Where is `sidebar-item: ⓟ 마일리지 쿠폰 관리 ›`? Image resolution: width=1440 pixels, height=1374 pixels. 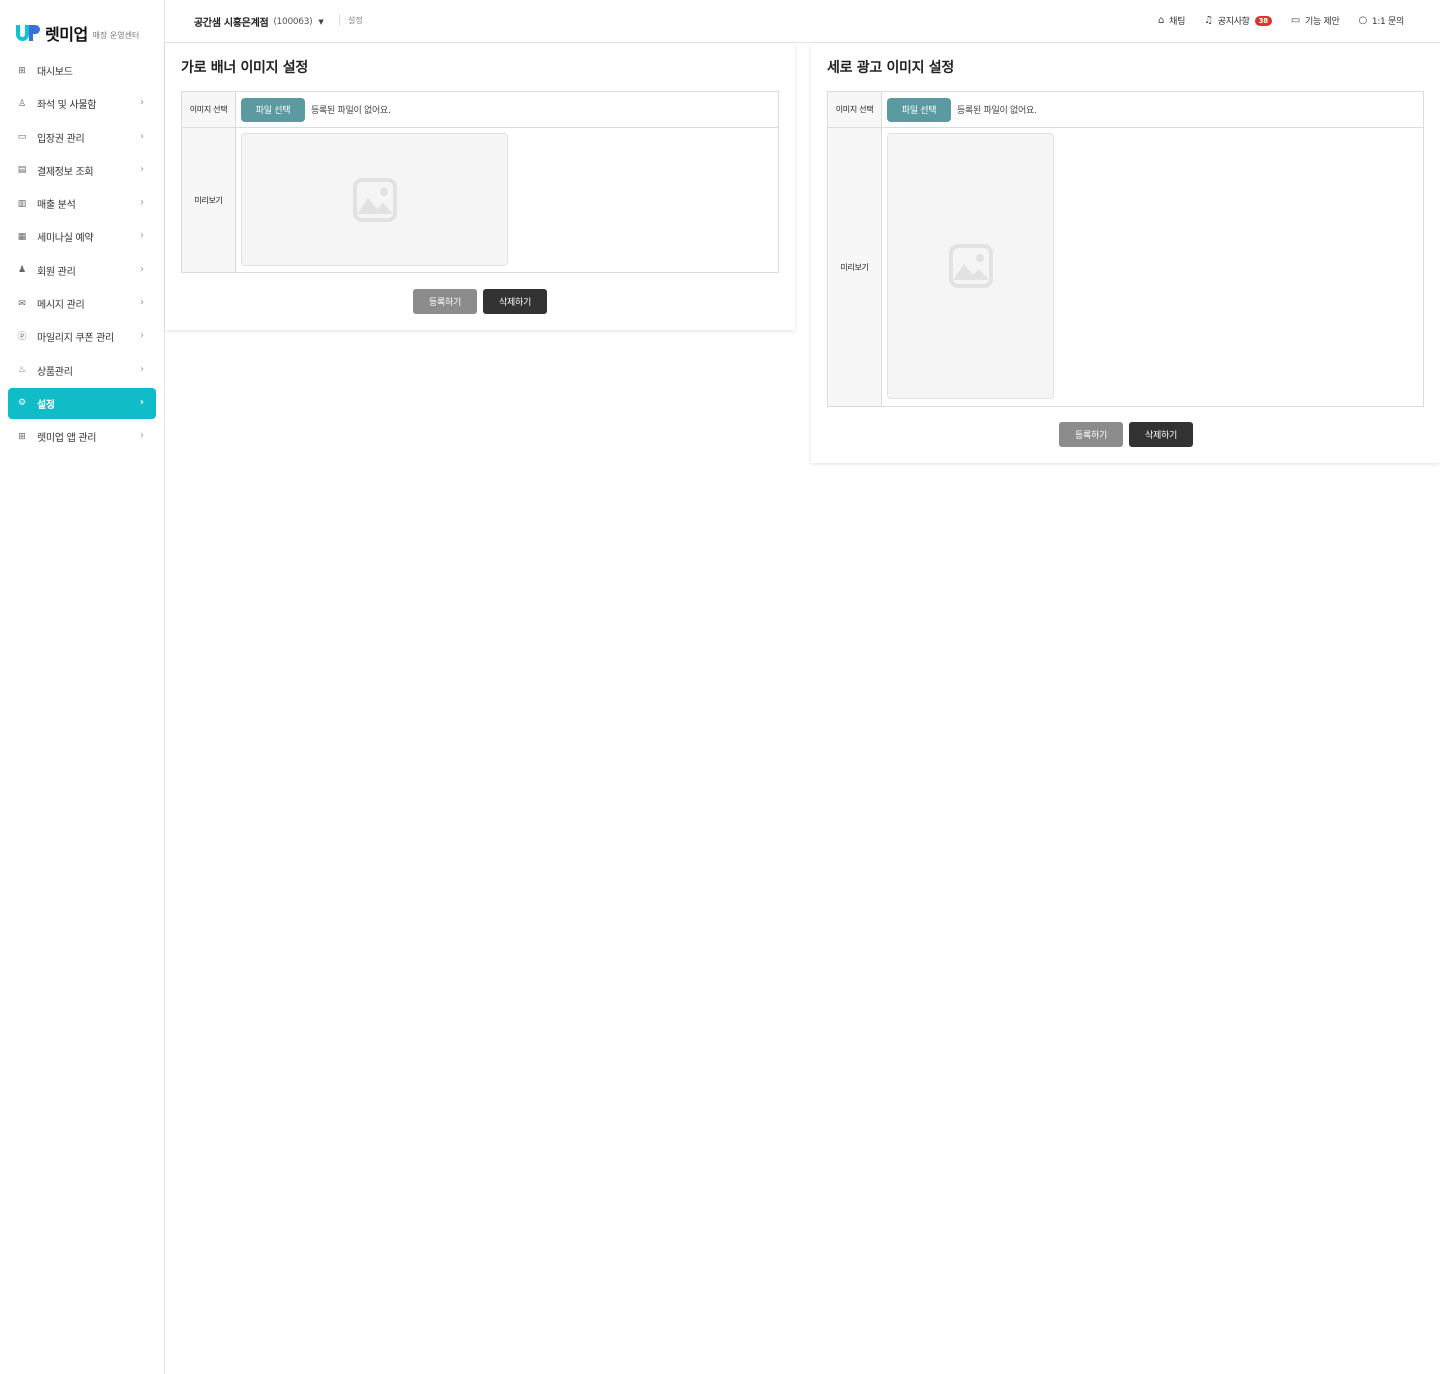
sidebar-item: ⓟ 마일리지 쿠폰 관리 › is located at coordinates (82, 336).